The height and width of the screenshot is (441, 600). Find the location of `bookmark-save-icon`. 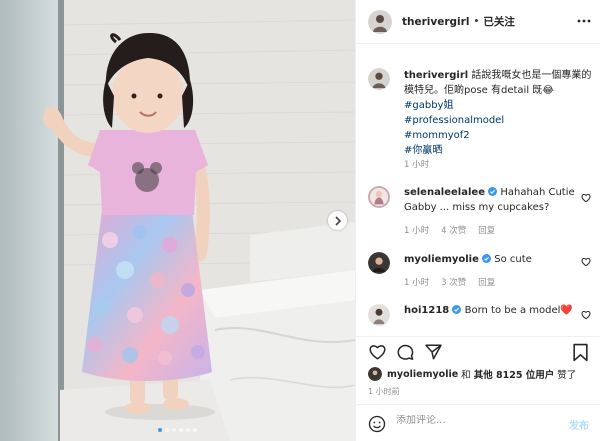

bookmark-save-icon is located at coordinates (580, 352).